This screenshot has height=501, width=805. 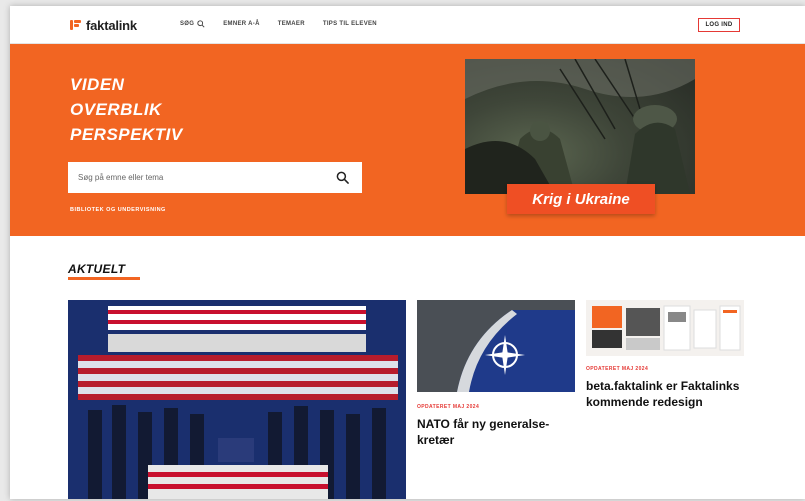 I want to click on news-card-beta-image, so click(x=665, y=328).